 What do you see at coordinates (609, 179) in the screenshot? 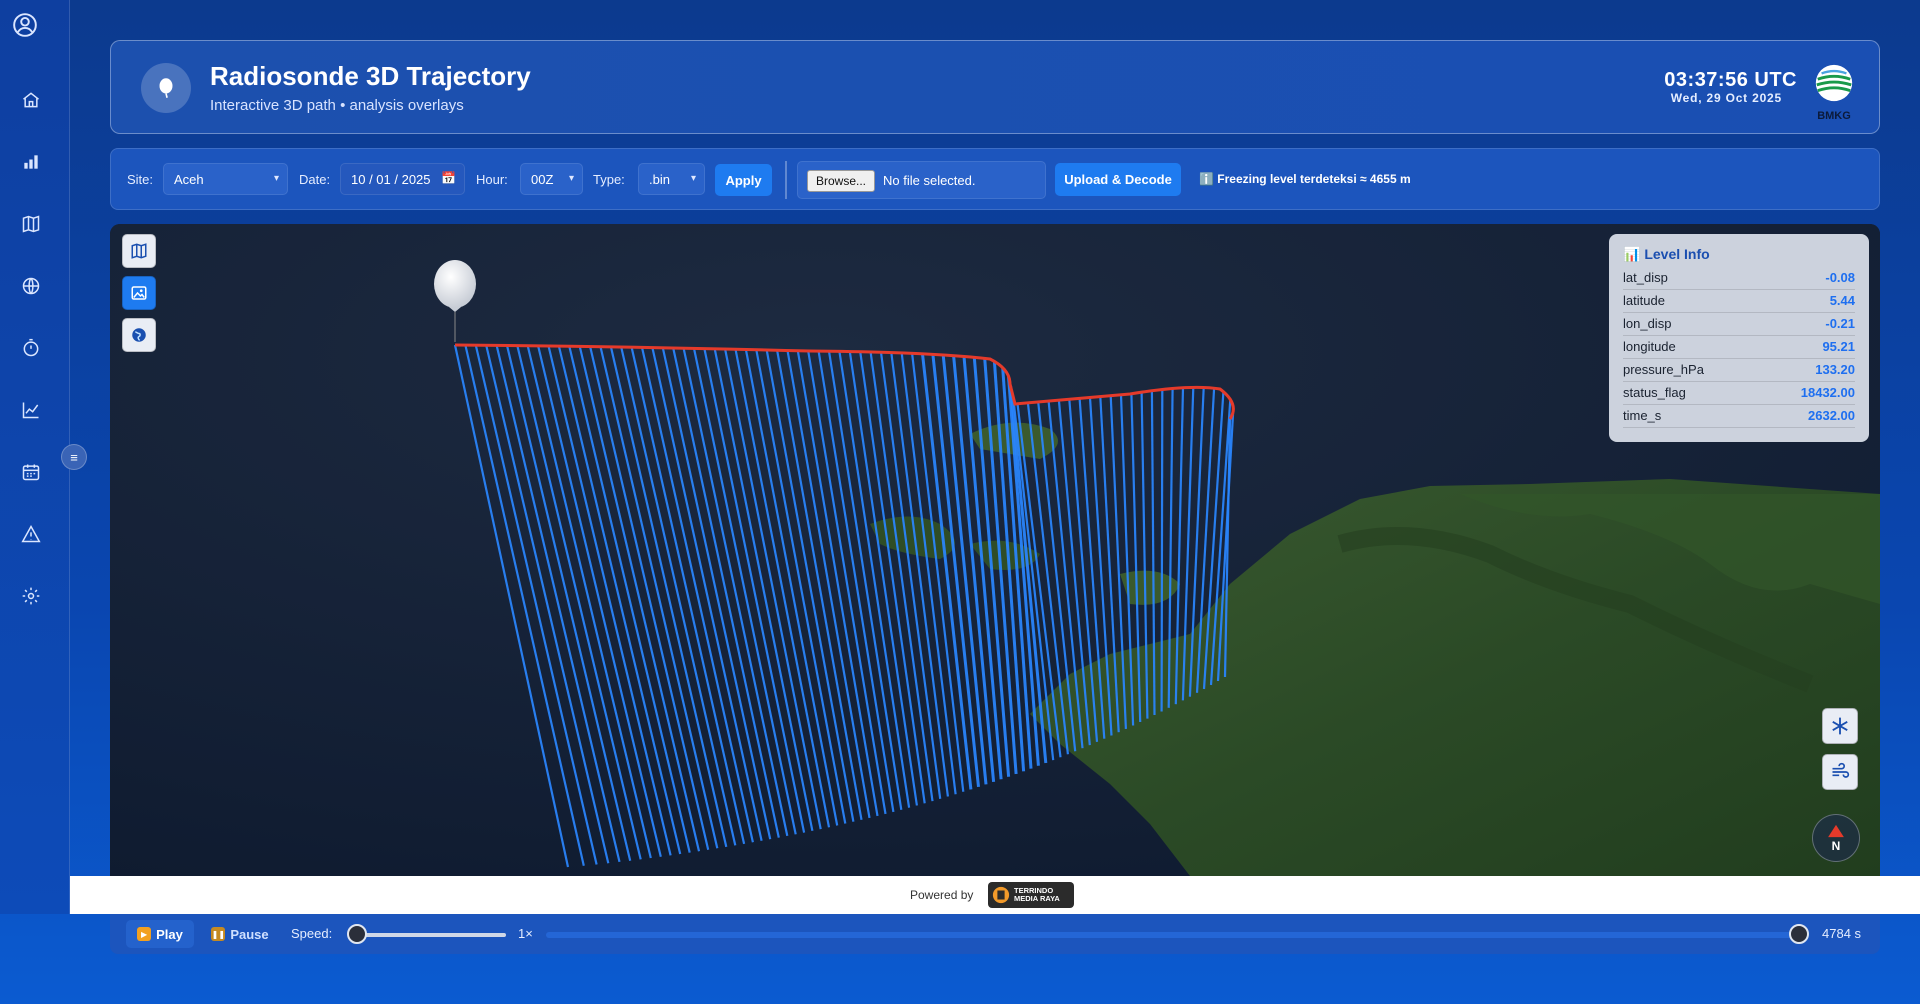
I see `type-label: Type:` at bounding box center [609, 179].